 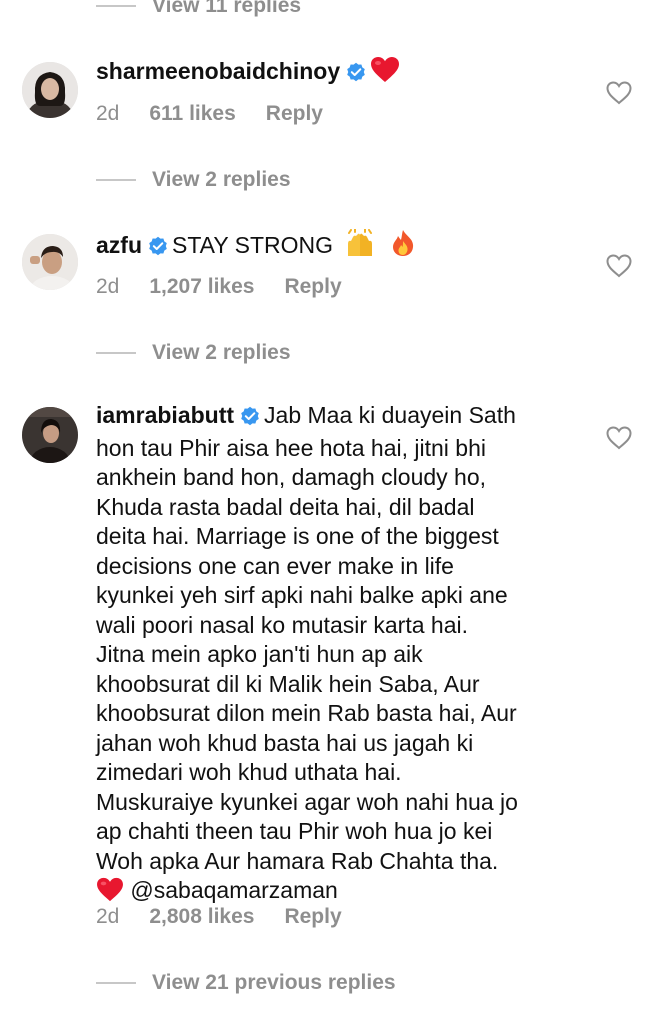 What do you see at coordinates (249, 772) in the screenshot?
I see `comment-text-line: zimedari woh khud uthata hai.` at bounding box center [249, 772].